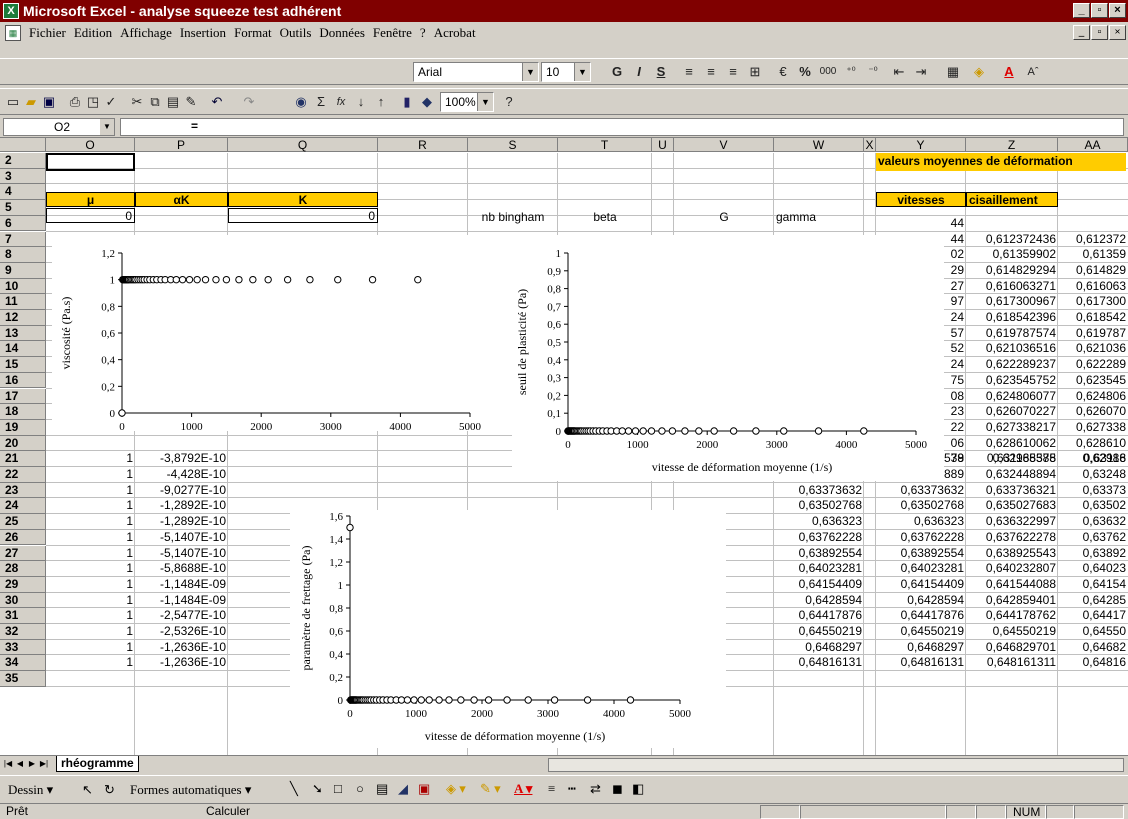 This screenshot has width=1128, height=819. Describe the element at coordinates (955, 239) in the screenshot. I see `cell-x-partial: 44` at that location.